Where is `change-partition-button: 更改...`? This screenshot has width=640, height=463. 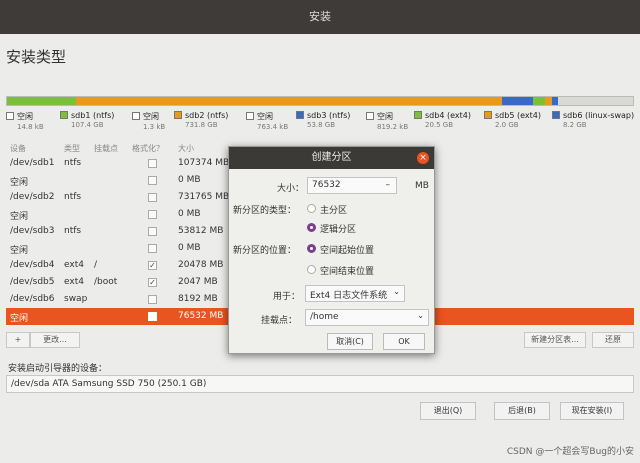
change-partition-button: 更改... is located at coordinates (55, 340).